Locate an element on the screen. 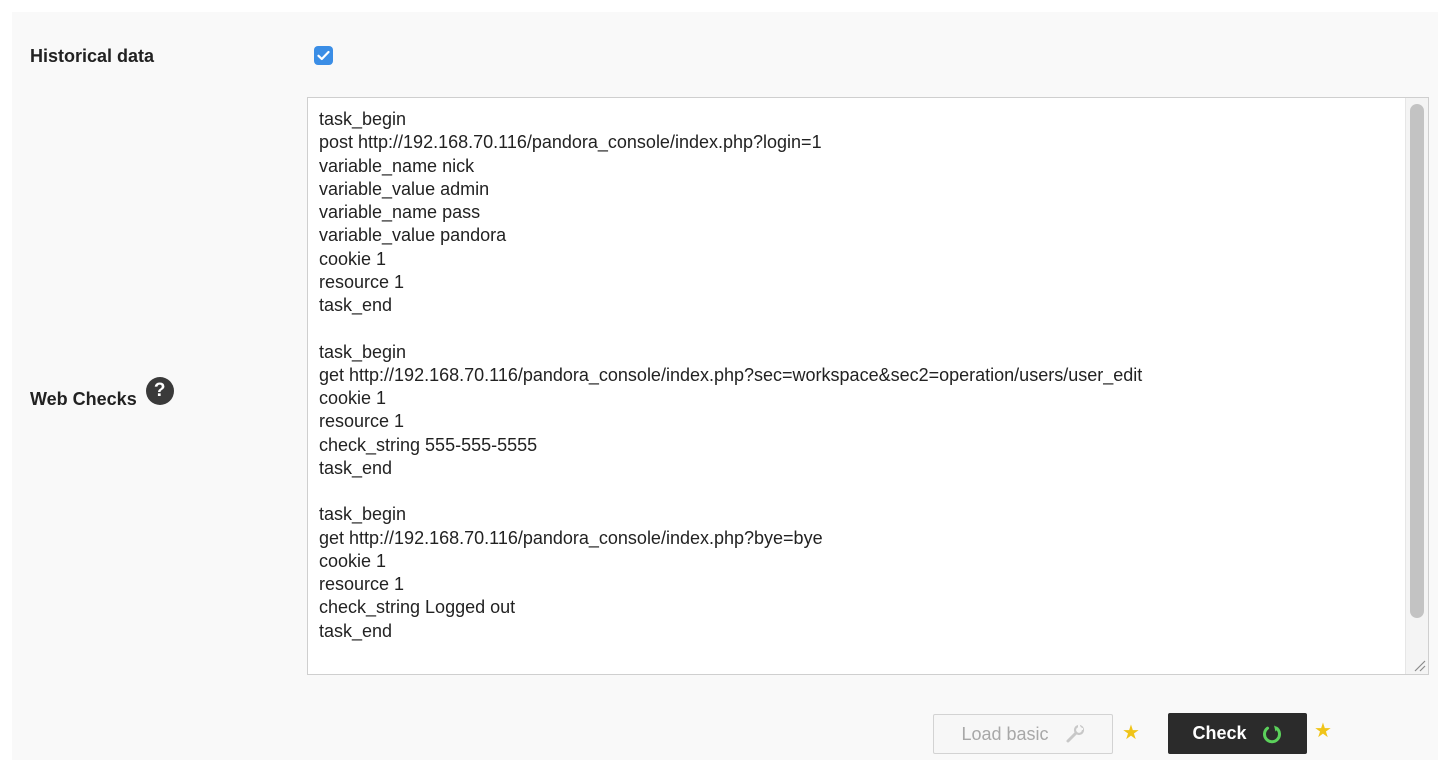 Image resolution: width=1438 pixels, height=760 pixels. historical-data-checkbox is located at coordinates (323, 55).